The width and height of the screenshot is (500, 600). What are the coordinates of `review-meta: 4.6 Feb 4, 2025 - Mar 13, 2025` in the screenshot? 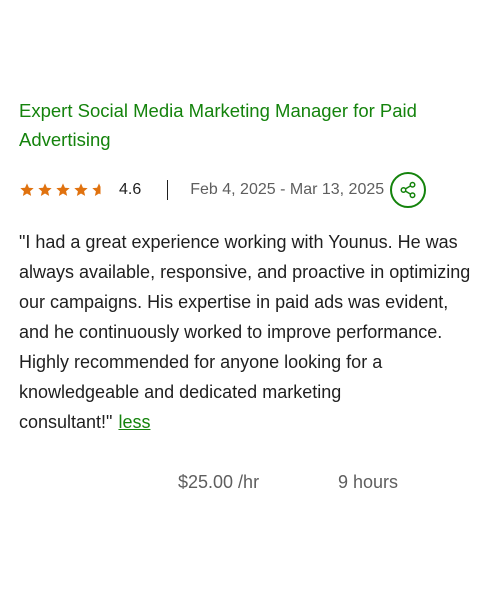 It's located at (250, 190).